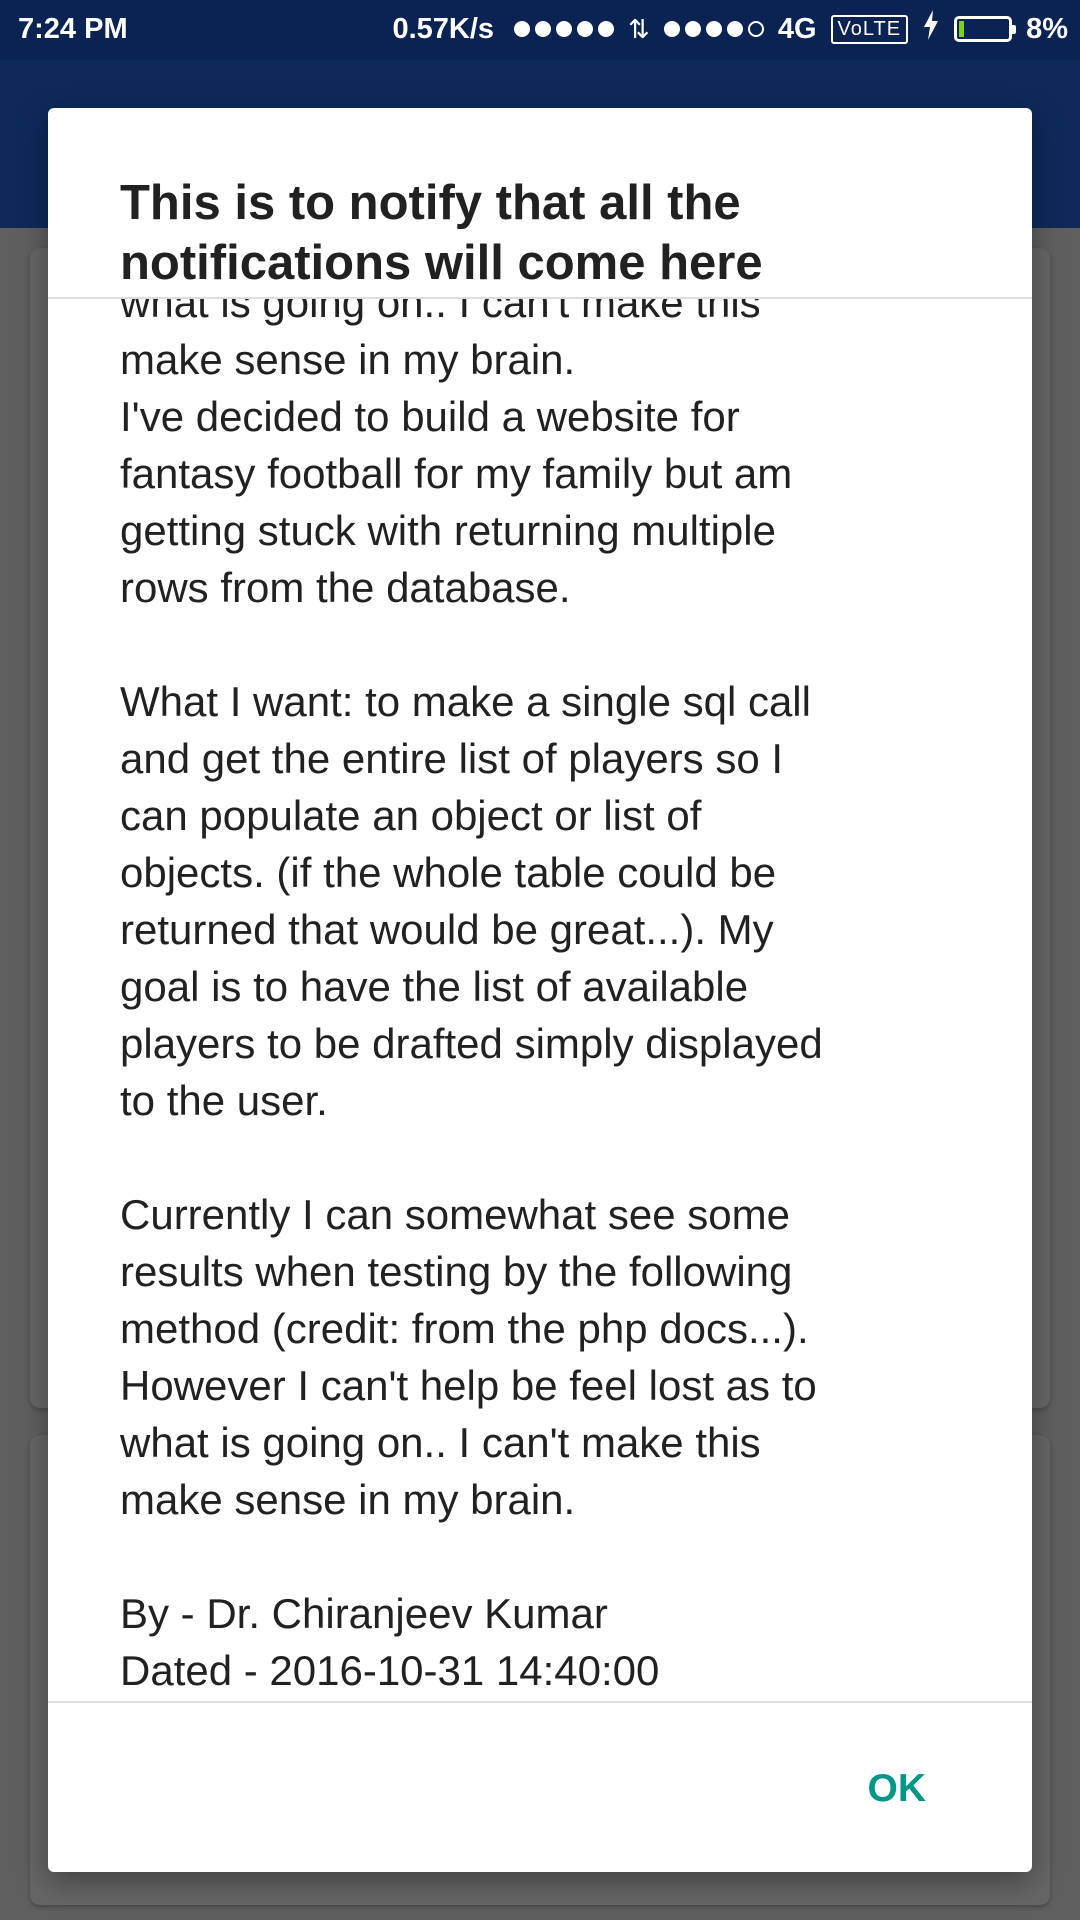 The height and width of the screenshot is (1920, 1080). Describe the element at coordinates (73, 29) in the screenshot. I see `status-time: 7:24 PM` at that location.